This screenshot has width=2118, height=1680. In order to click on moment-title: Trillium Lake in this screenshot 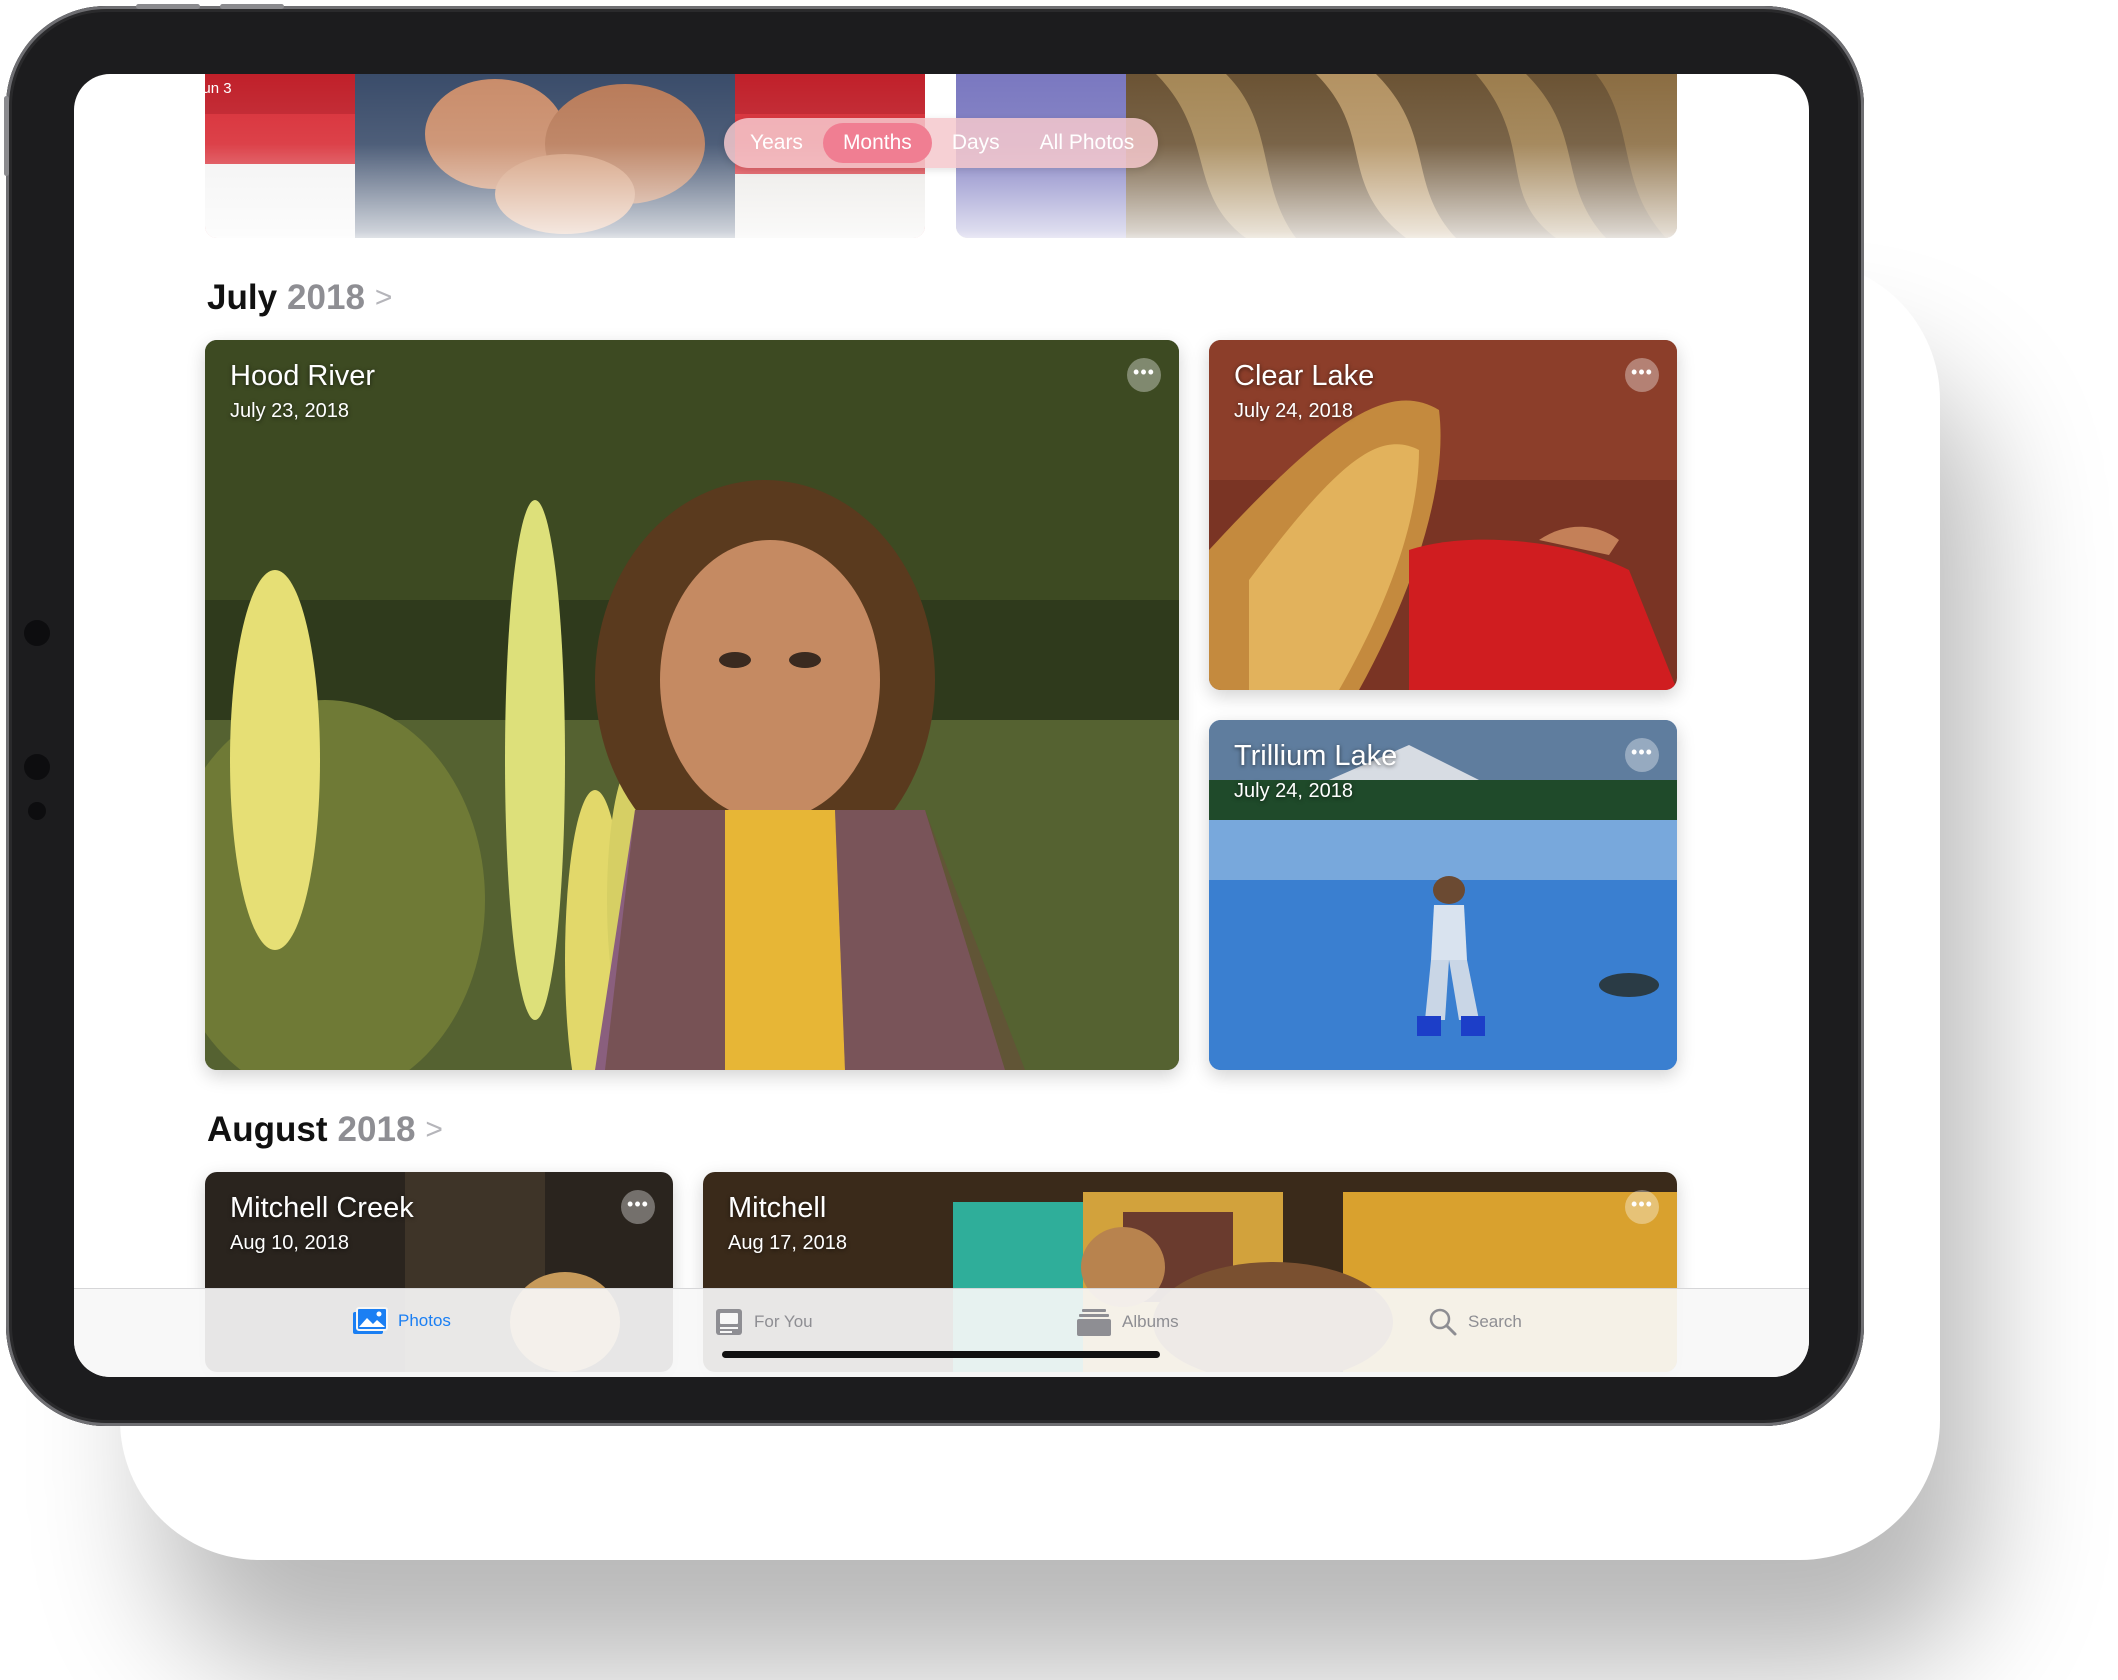, I will do `click(1316, 756)`.